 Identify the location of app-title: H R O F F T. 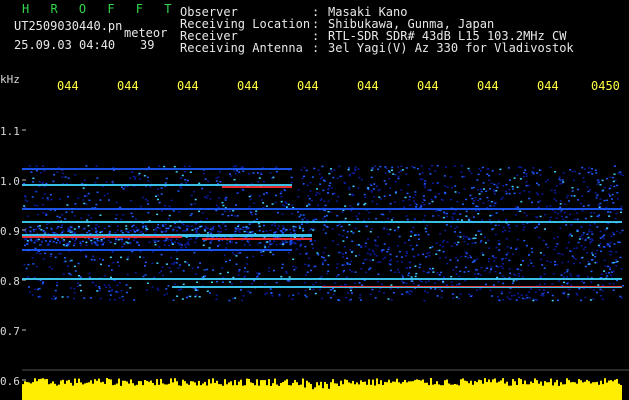
(100, 9).